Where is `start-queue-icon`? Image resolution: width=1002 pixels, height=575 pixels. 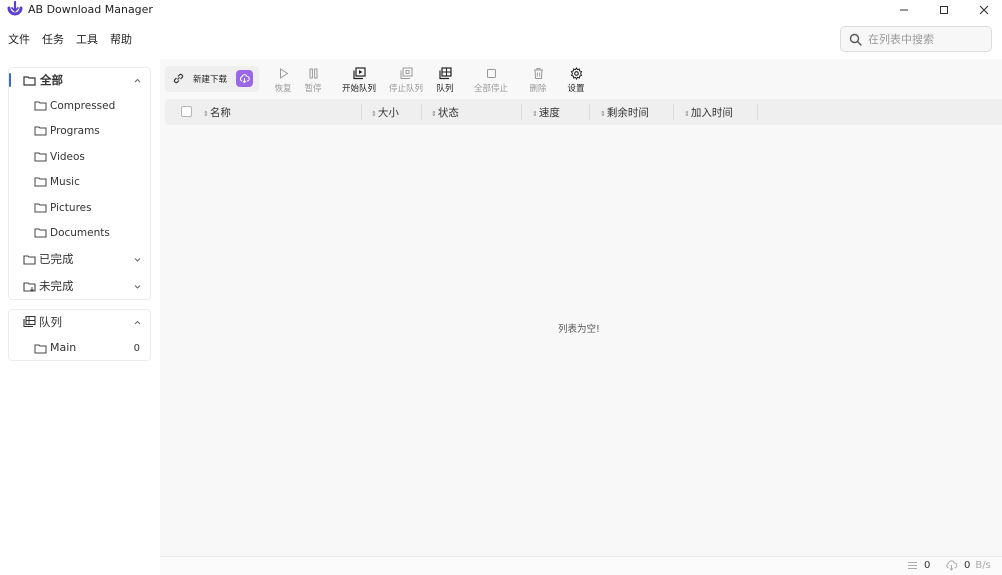
start-queue-icon is located at coordinates (359, 73).